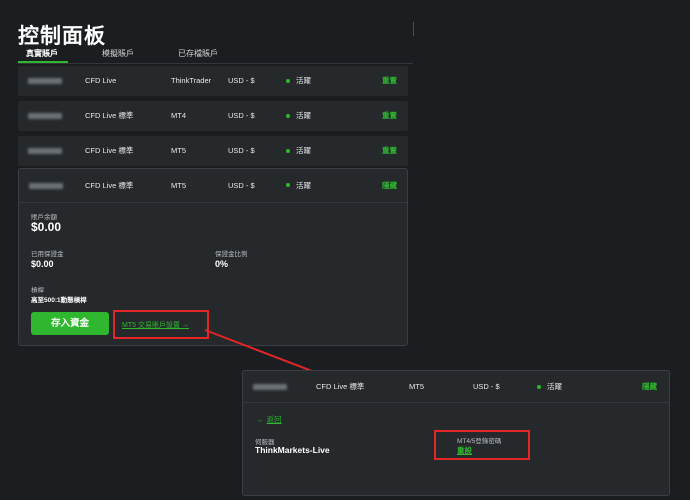 The image size is (690, 500). Describe the element at coordinates (274, 419) in the screenshot. I see `back-label: 返回` at that location.